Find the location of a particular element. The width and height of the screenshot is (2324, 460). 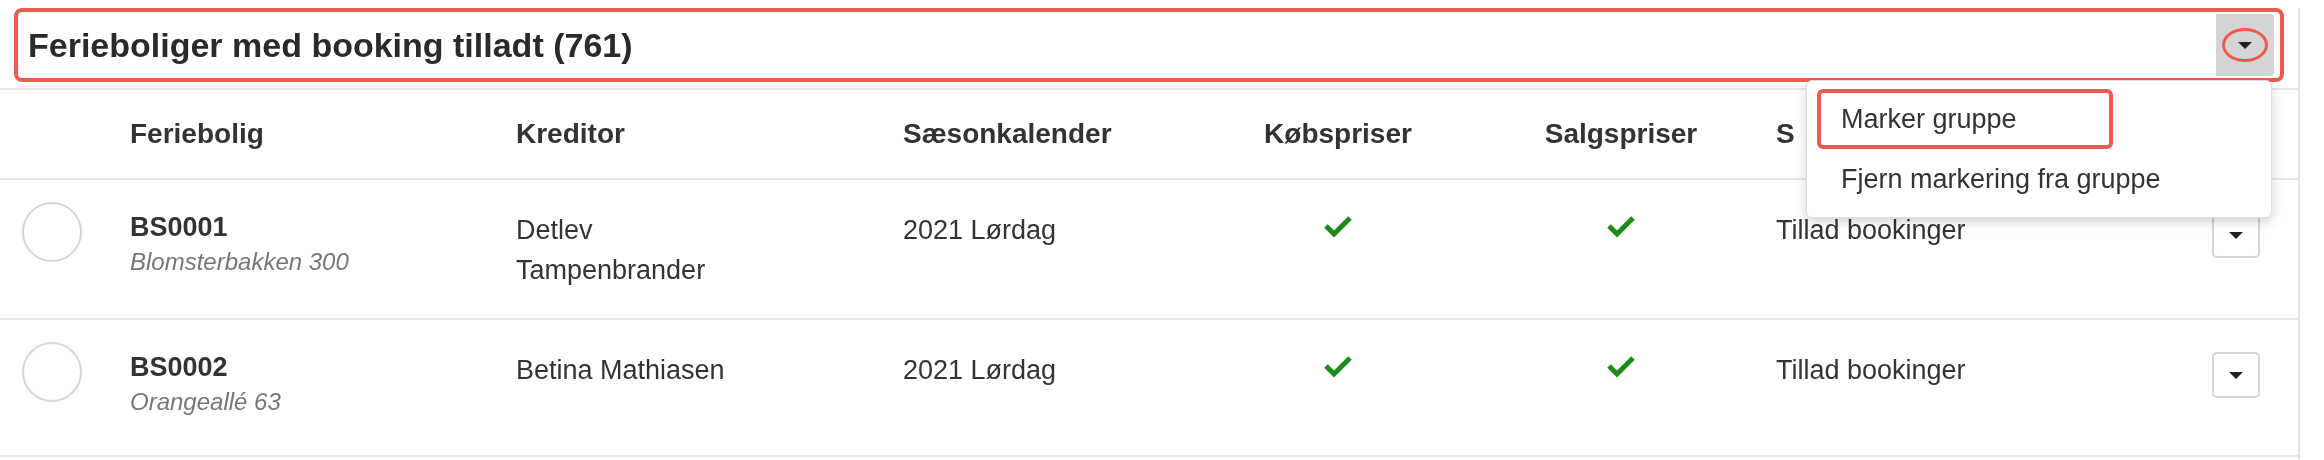

group-title: Ferieboliger med booking tilladt (761) is located at coordinates (330, 45).